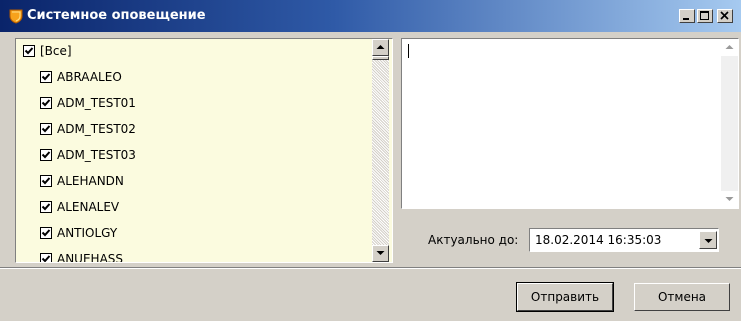 This screenshot has width=741, height=321. What do you see at coordinates (116, 15) in the screenshot?
I see `window-title: Системное оповещение` at bounding box center [116, 15].